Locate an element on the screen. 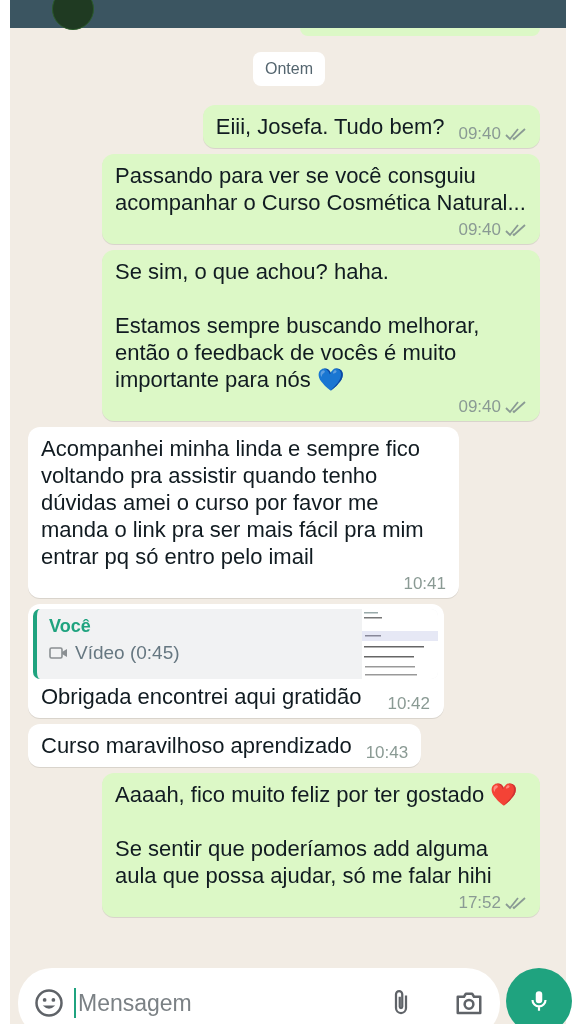  video-camera-icon is located at coordinates (59, 653).